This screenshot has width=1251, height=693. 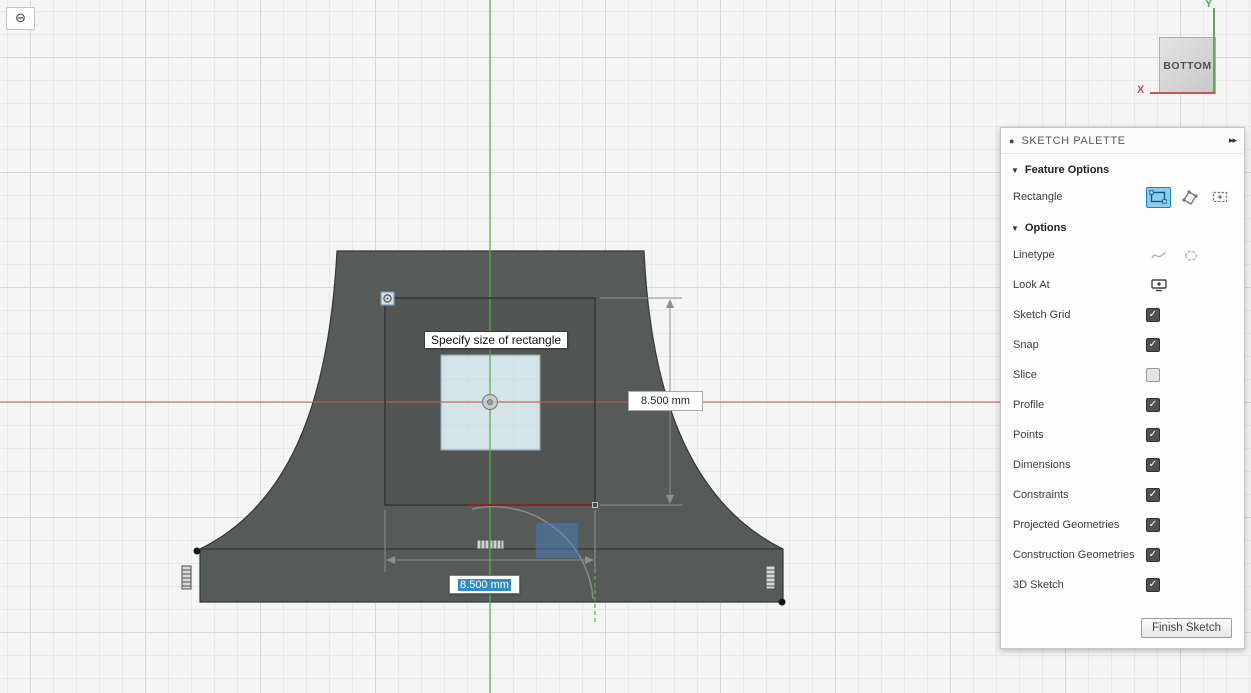 What do you see at coordinates (1153, 315) in the screenshot?
I see `checkbox-sketch-grid: ✓` at bounding box center [1153, 315].